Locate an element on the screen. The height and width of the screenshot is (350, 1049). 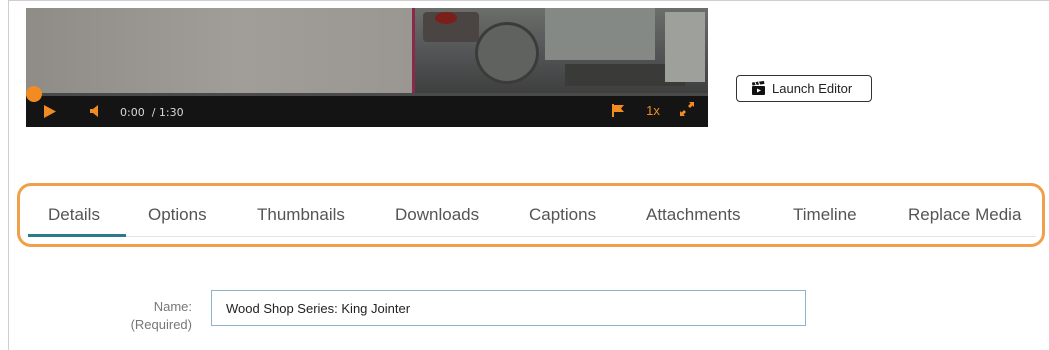
name-field is located at coordinates (508, 308).